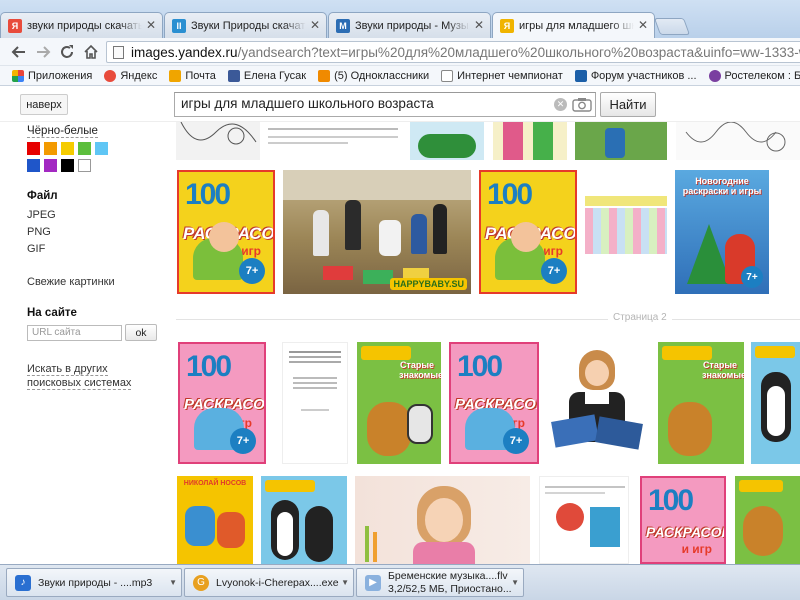 The height and width of the screenshot is (600, 800). Describe the element at coordinates (41, 215) in the screenshot. I see `file-type-jpeg: JPEG` at that location.